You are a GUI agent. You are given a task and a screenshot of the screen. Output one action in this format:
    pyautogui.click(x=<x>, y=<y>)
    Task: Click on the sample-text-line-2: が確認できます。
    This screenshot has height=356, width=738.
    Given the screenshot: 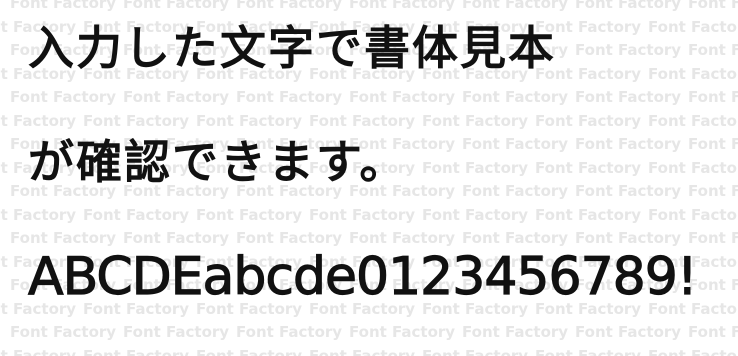 What is the action you would take?
    pyautogui.click(x=218, y=162)
    